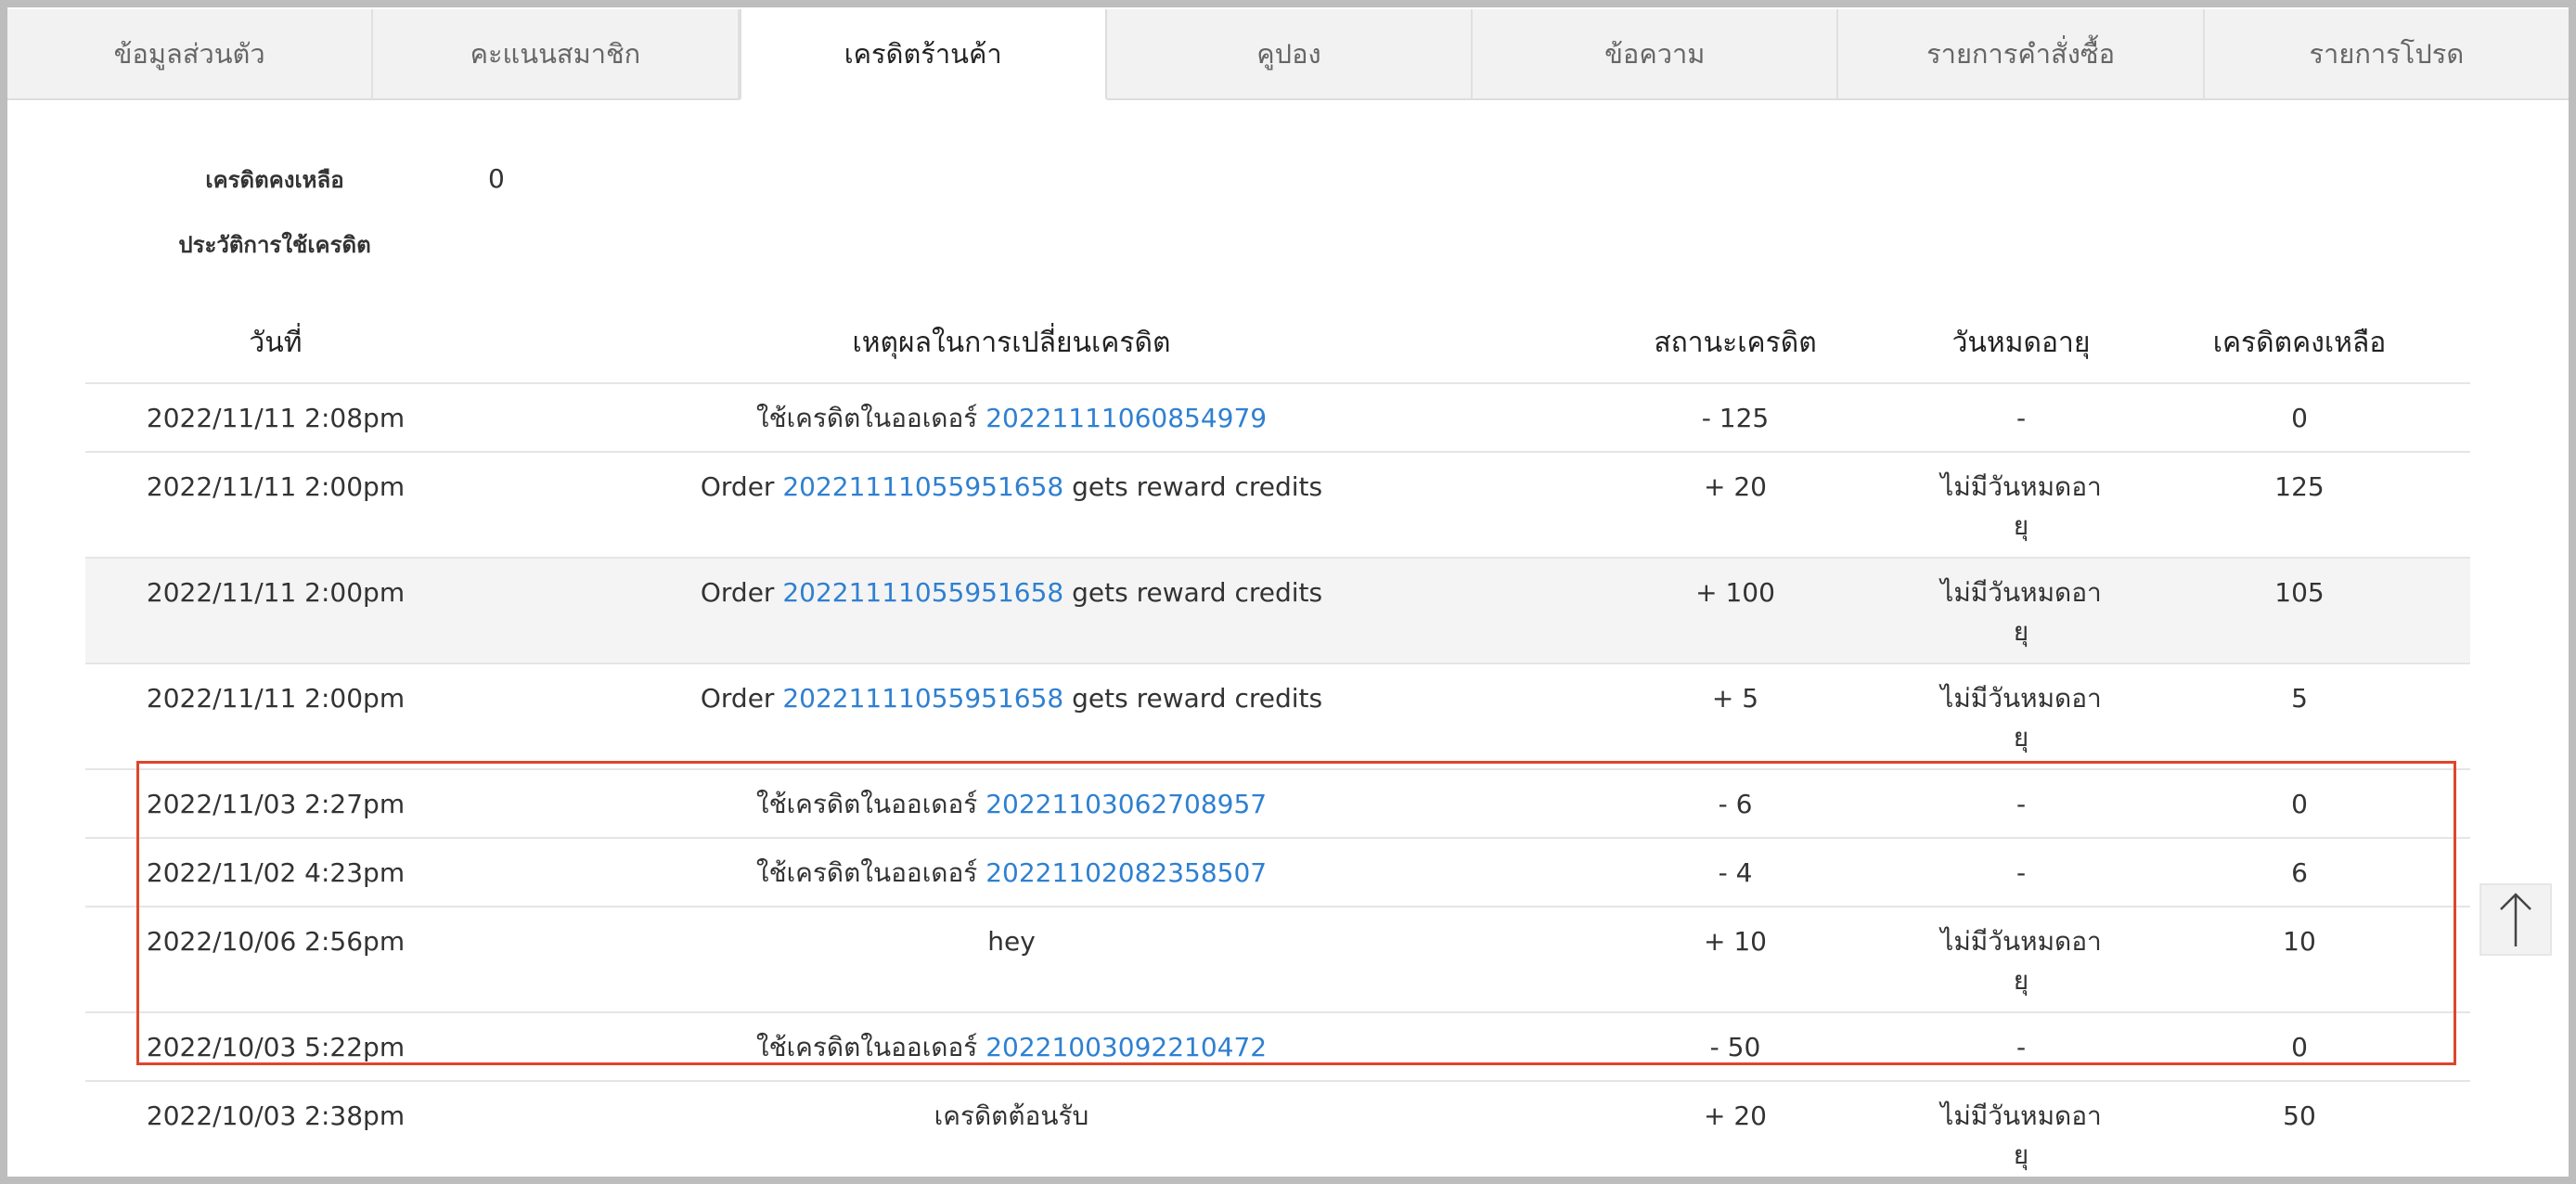 Image resolution: width=2576 pixels, height=1184 pixels. I want to click on row-reason: hey, so click(1011, 959).